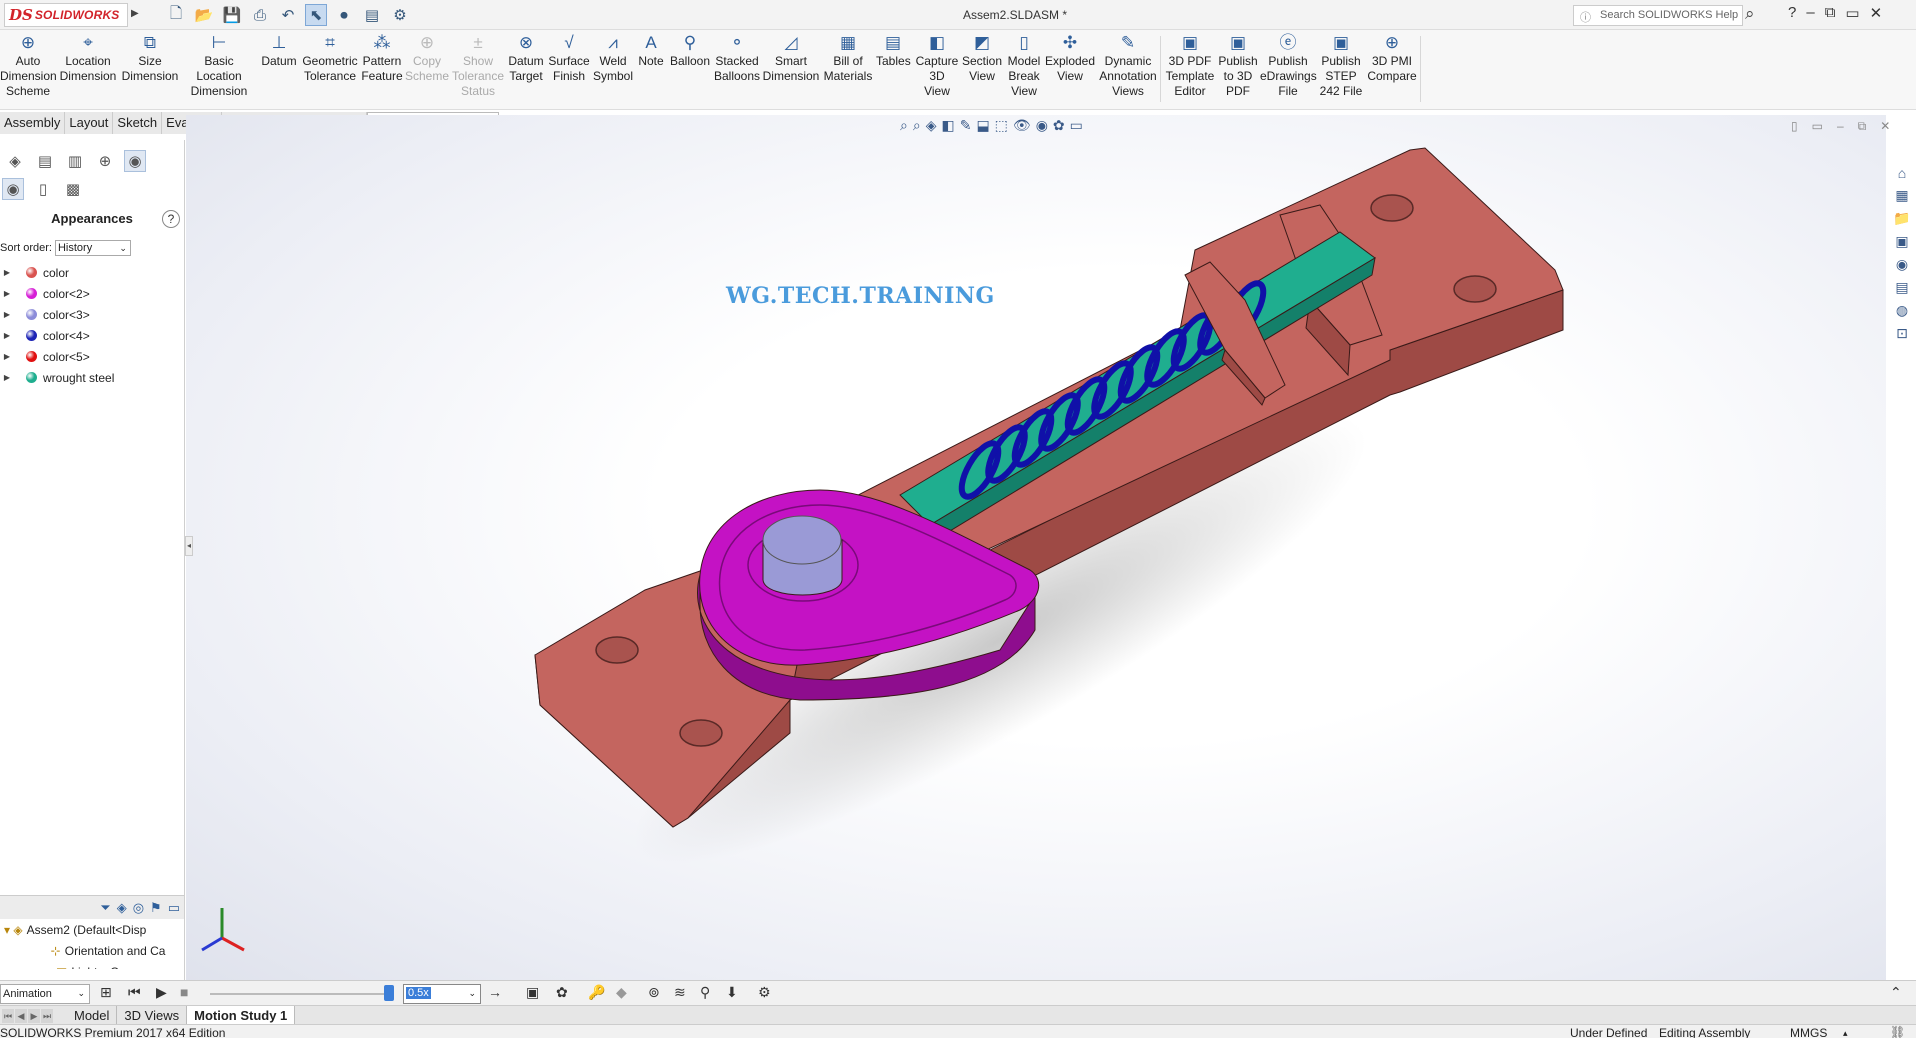 This screenshot has height=1038, width=1916. I want to click on datum-button: ⊥ Datum, so click(279, 50).